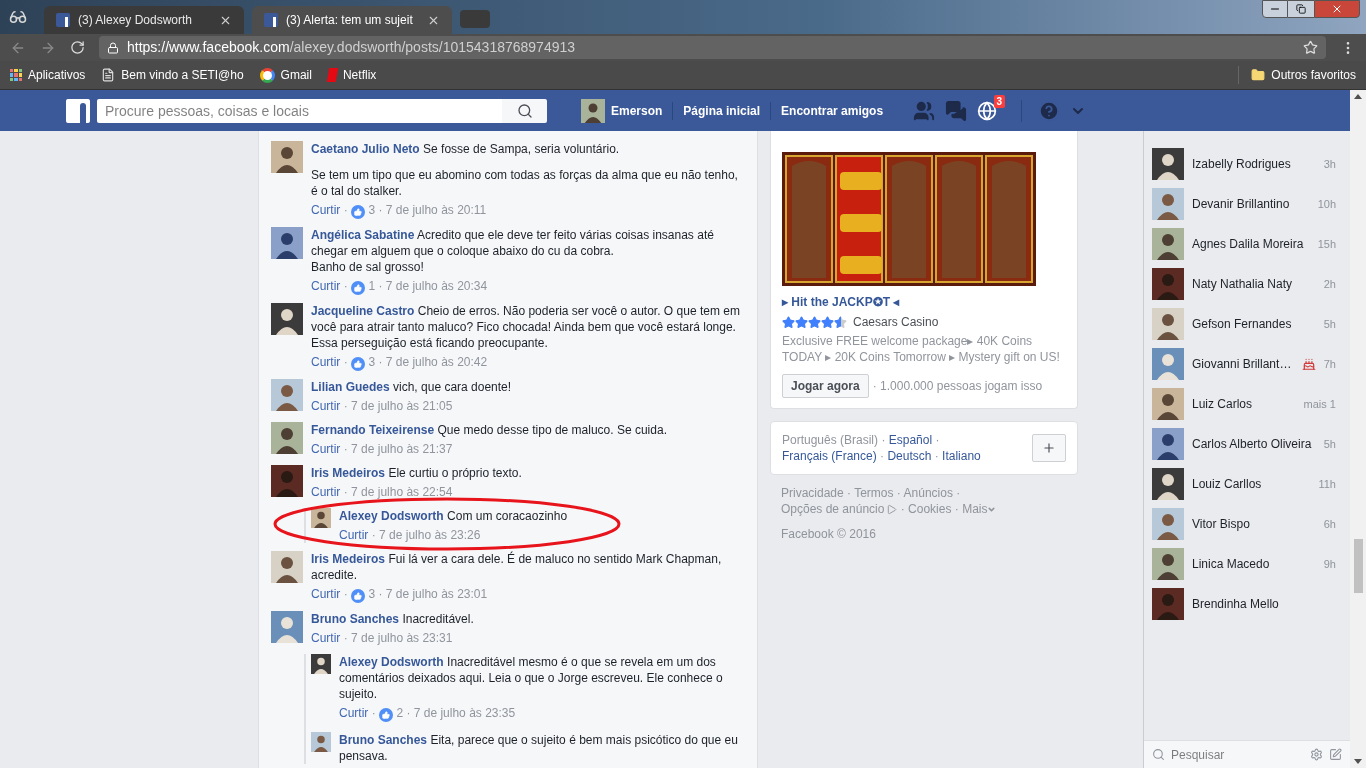 This screenshot has height=768, width=1366. What do you see at coordinates (1337, 9) in the screenshot?
I see `close-icon` at bounding box center [1337, 9].